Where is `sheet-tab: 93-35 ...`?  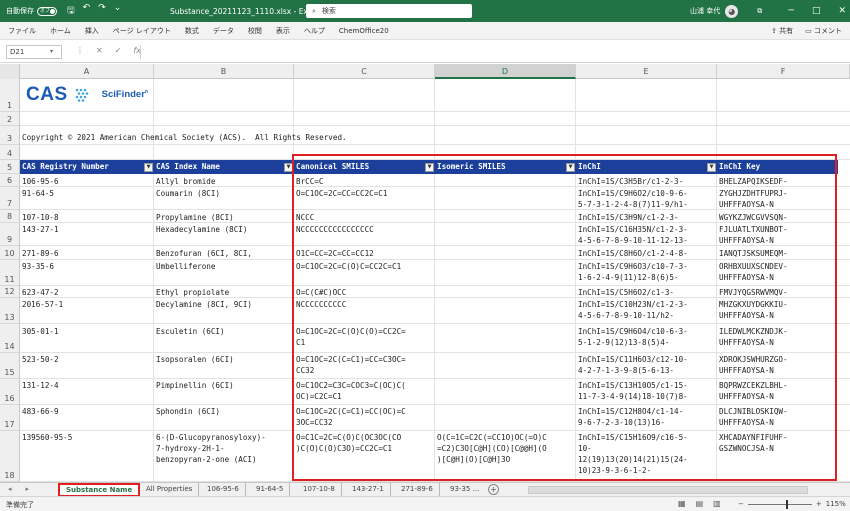
sheet-tab: 93-35 ... is located at coordinates (464, 490).